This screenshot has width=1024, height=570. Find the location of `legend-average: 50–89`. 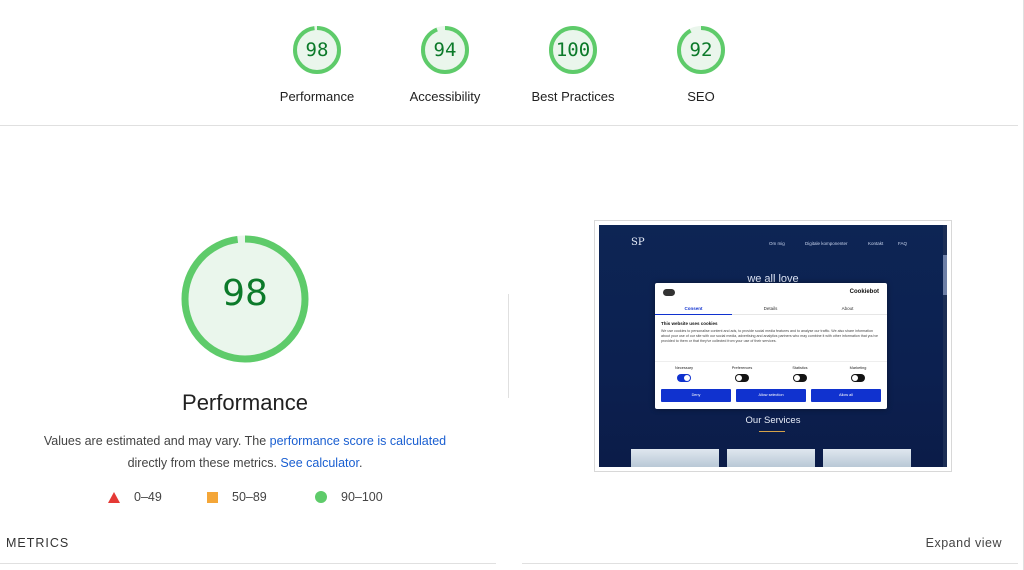

legend-average: 50–89 is located at coordinates (237, 497).